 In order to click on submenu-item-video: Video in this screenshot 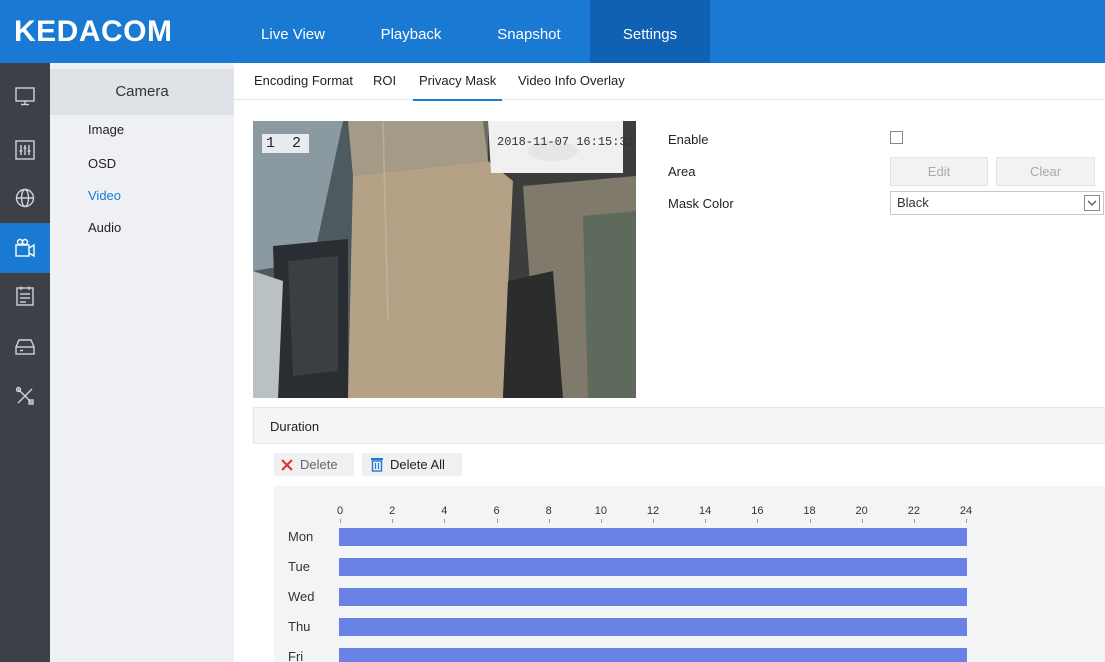, I will do `click(104, 195)`.